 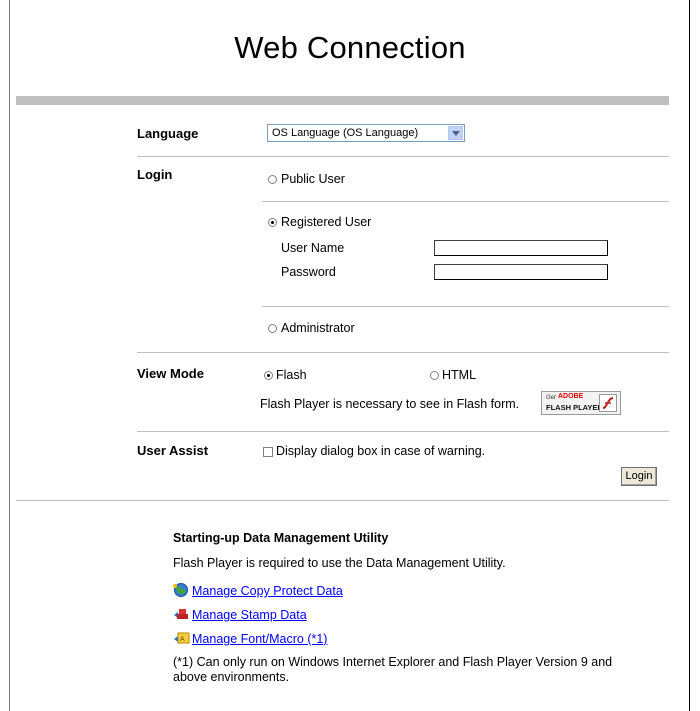 I want to click on font-macro-icon: A, so click(x=182, y=638).